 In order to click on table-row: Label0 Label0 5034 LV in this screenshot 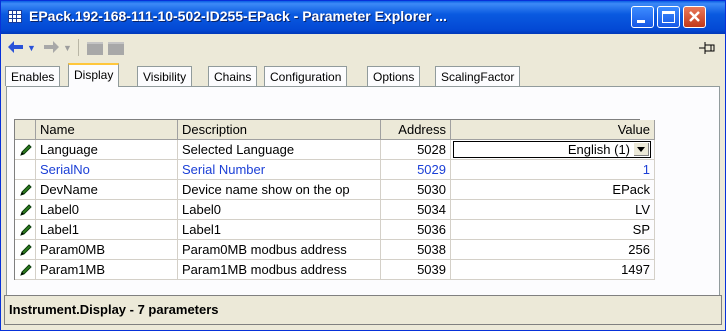, I will do `click(335, 210)`.